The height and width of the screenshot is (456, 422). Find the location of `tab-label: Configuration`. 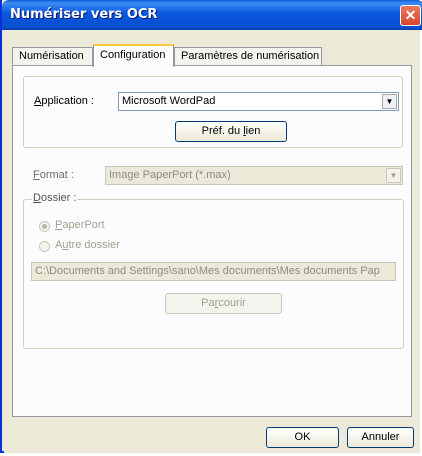

tab-label: Configuration is located at coordinates (133, 55).